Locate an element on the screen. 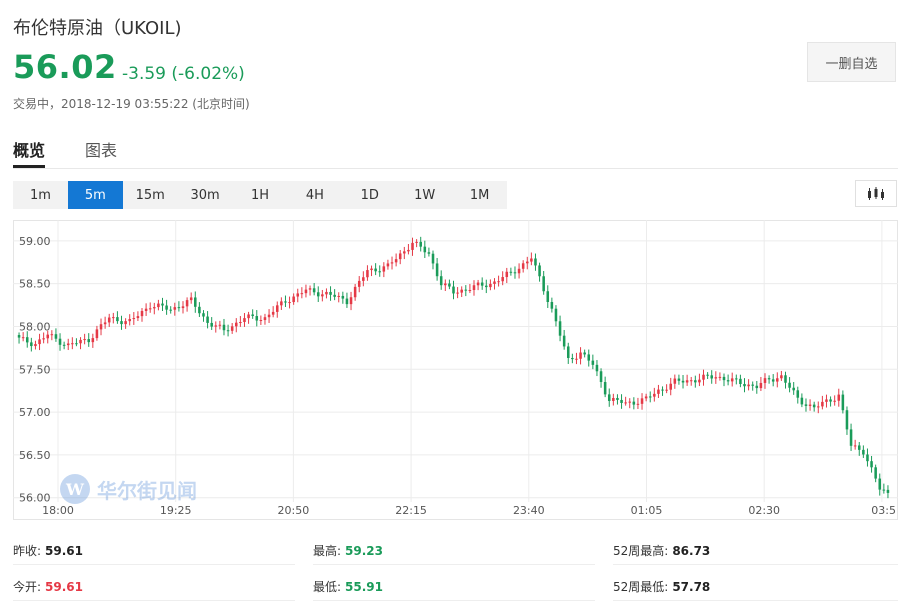 Image resolution: width=903 pixels, height=616 pixels. stat-open: 今开: 59.61 is located at coordinates (48, 587).